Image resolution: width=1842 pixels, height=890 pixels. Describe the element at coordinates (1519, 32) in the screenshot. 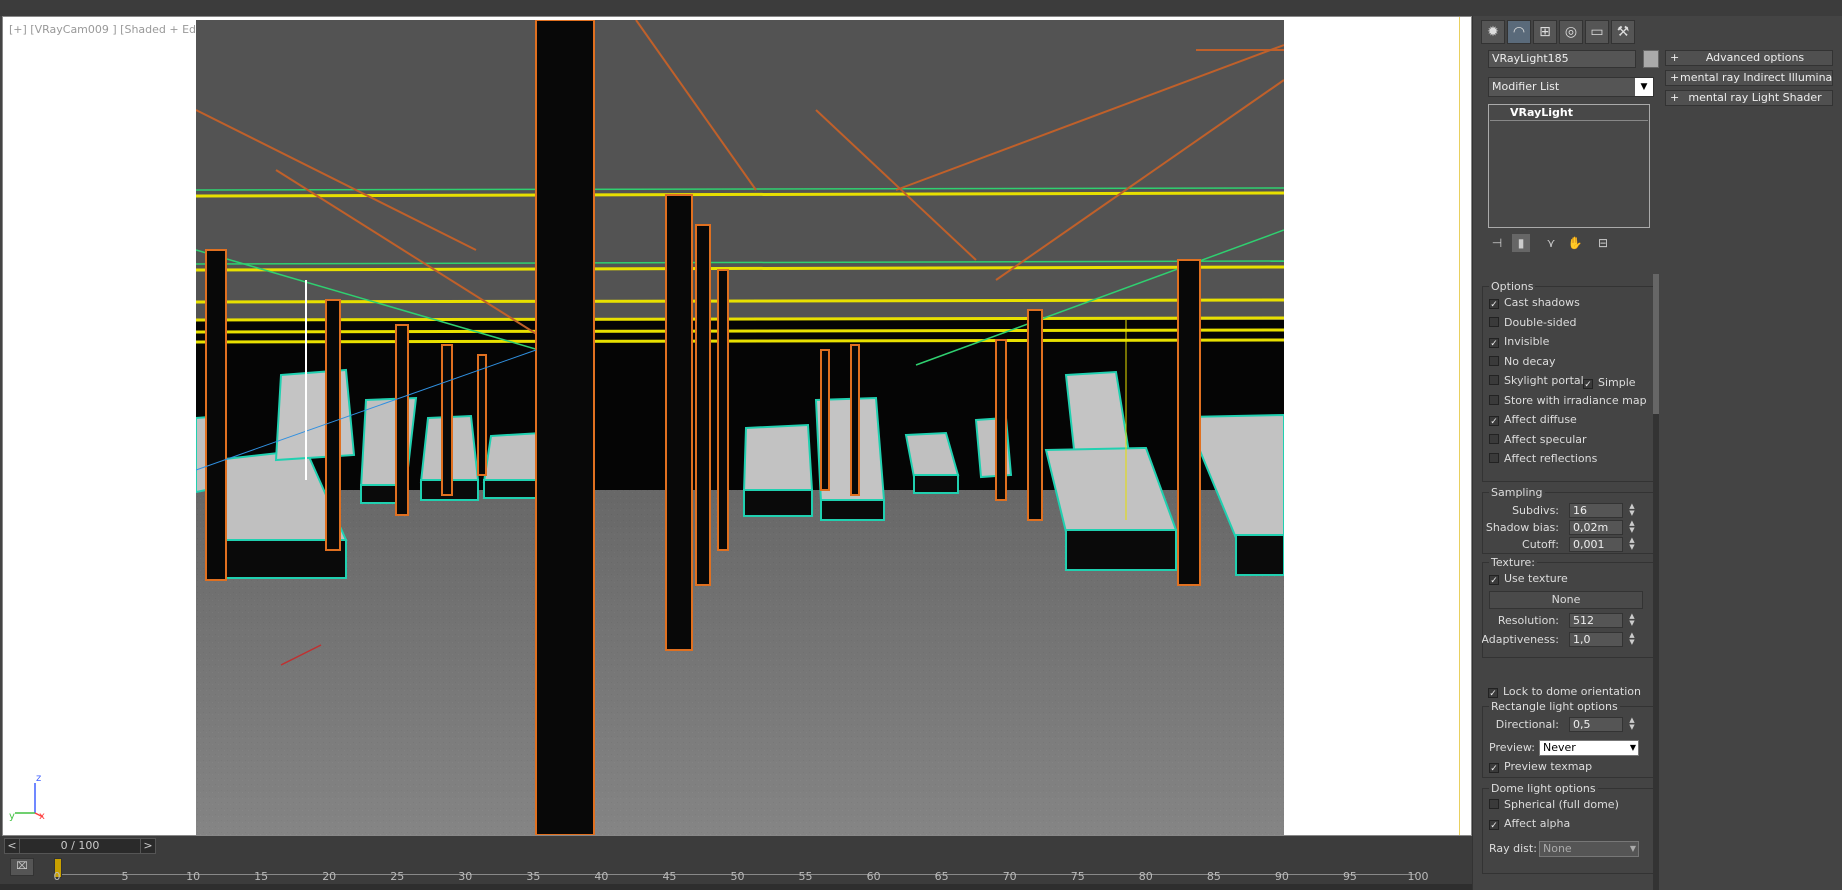

I see `modify-icon: ◠` at that location.